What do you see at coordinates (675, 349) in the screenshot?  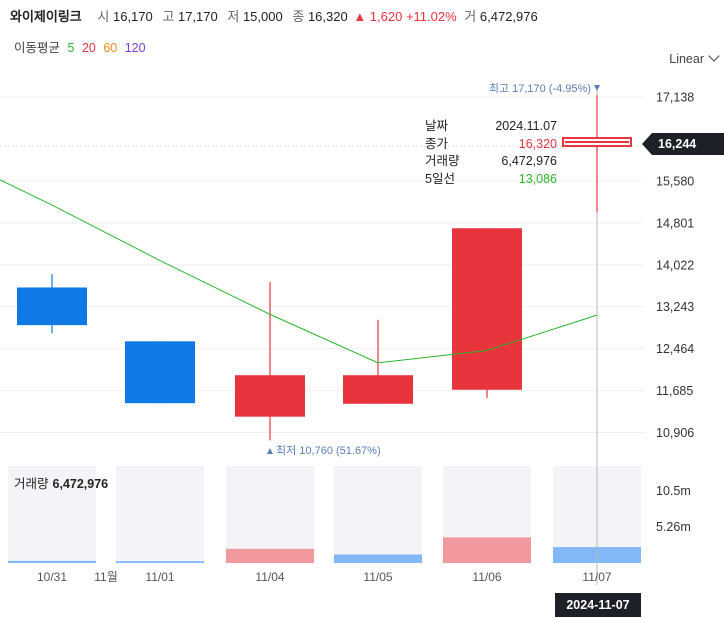 I see `y-tick-label: 12,464` at bounding box center [675, 349].